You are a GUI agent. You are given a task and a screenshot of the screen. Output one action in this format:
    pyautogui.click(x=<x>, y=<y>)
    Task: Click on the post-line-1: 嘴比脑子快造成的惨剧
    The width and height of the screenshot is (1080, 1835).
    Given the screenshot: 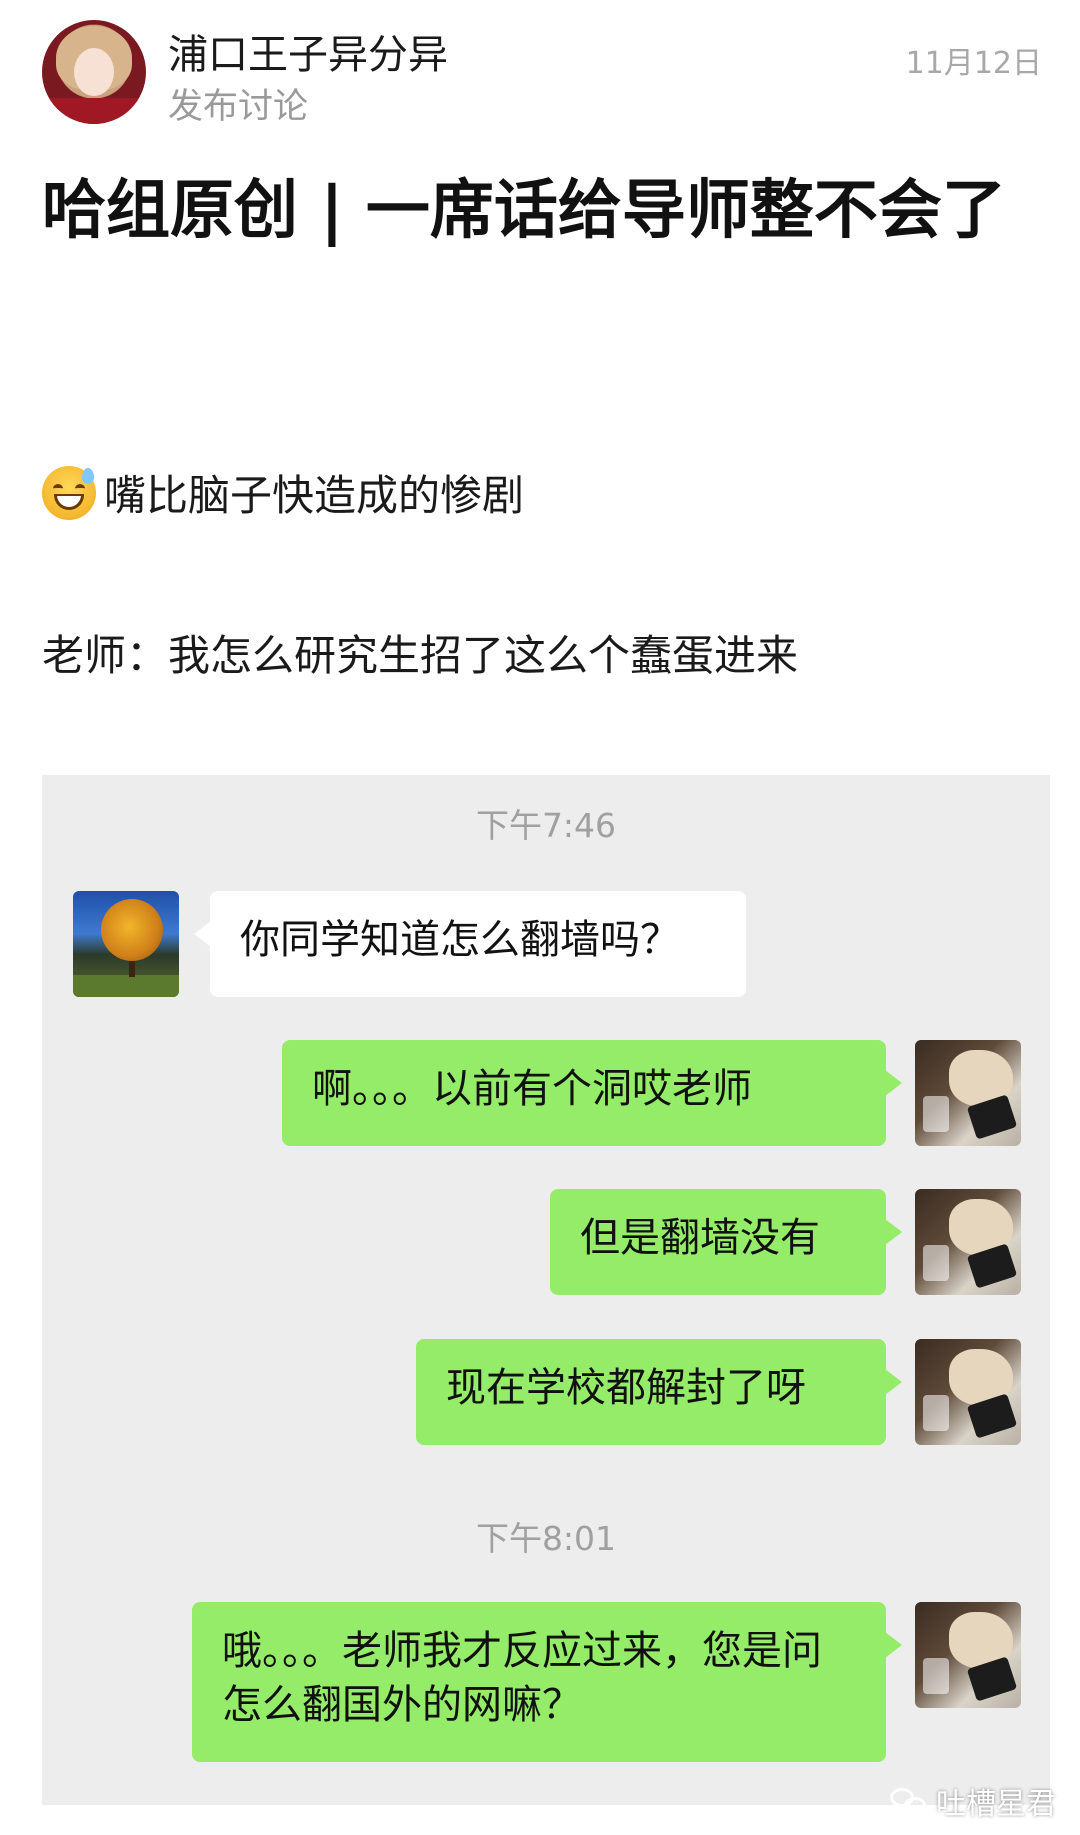 What is the action you would take?
    pyautogui.click(x=283, y=492)
    